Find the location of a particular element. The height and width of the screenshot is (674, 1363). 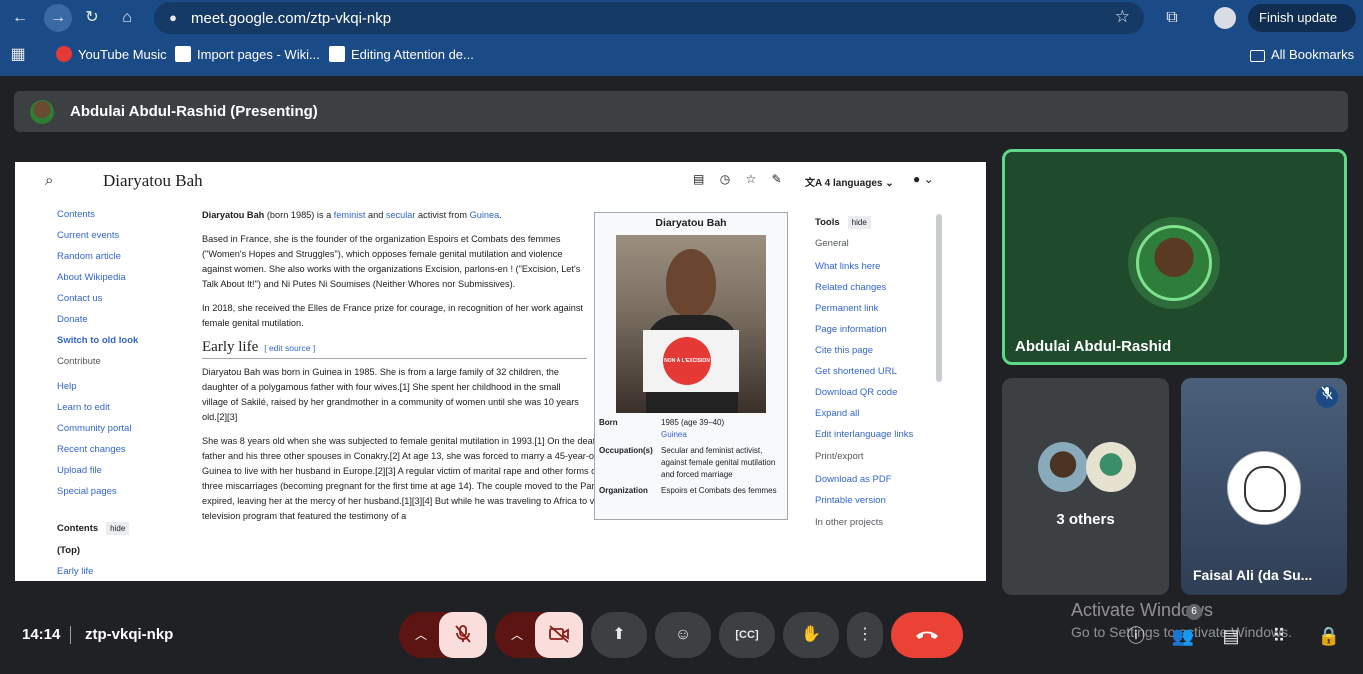

participant-name: Abdulai Abdul-Rashid is located at coordinates (1093, 346).